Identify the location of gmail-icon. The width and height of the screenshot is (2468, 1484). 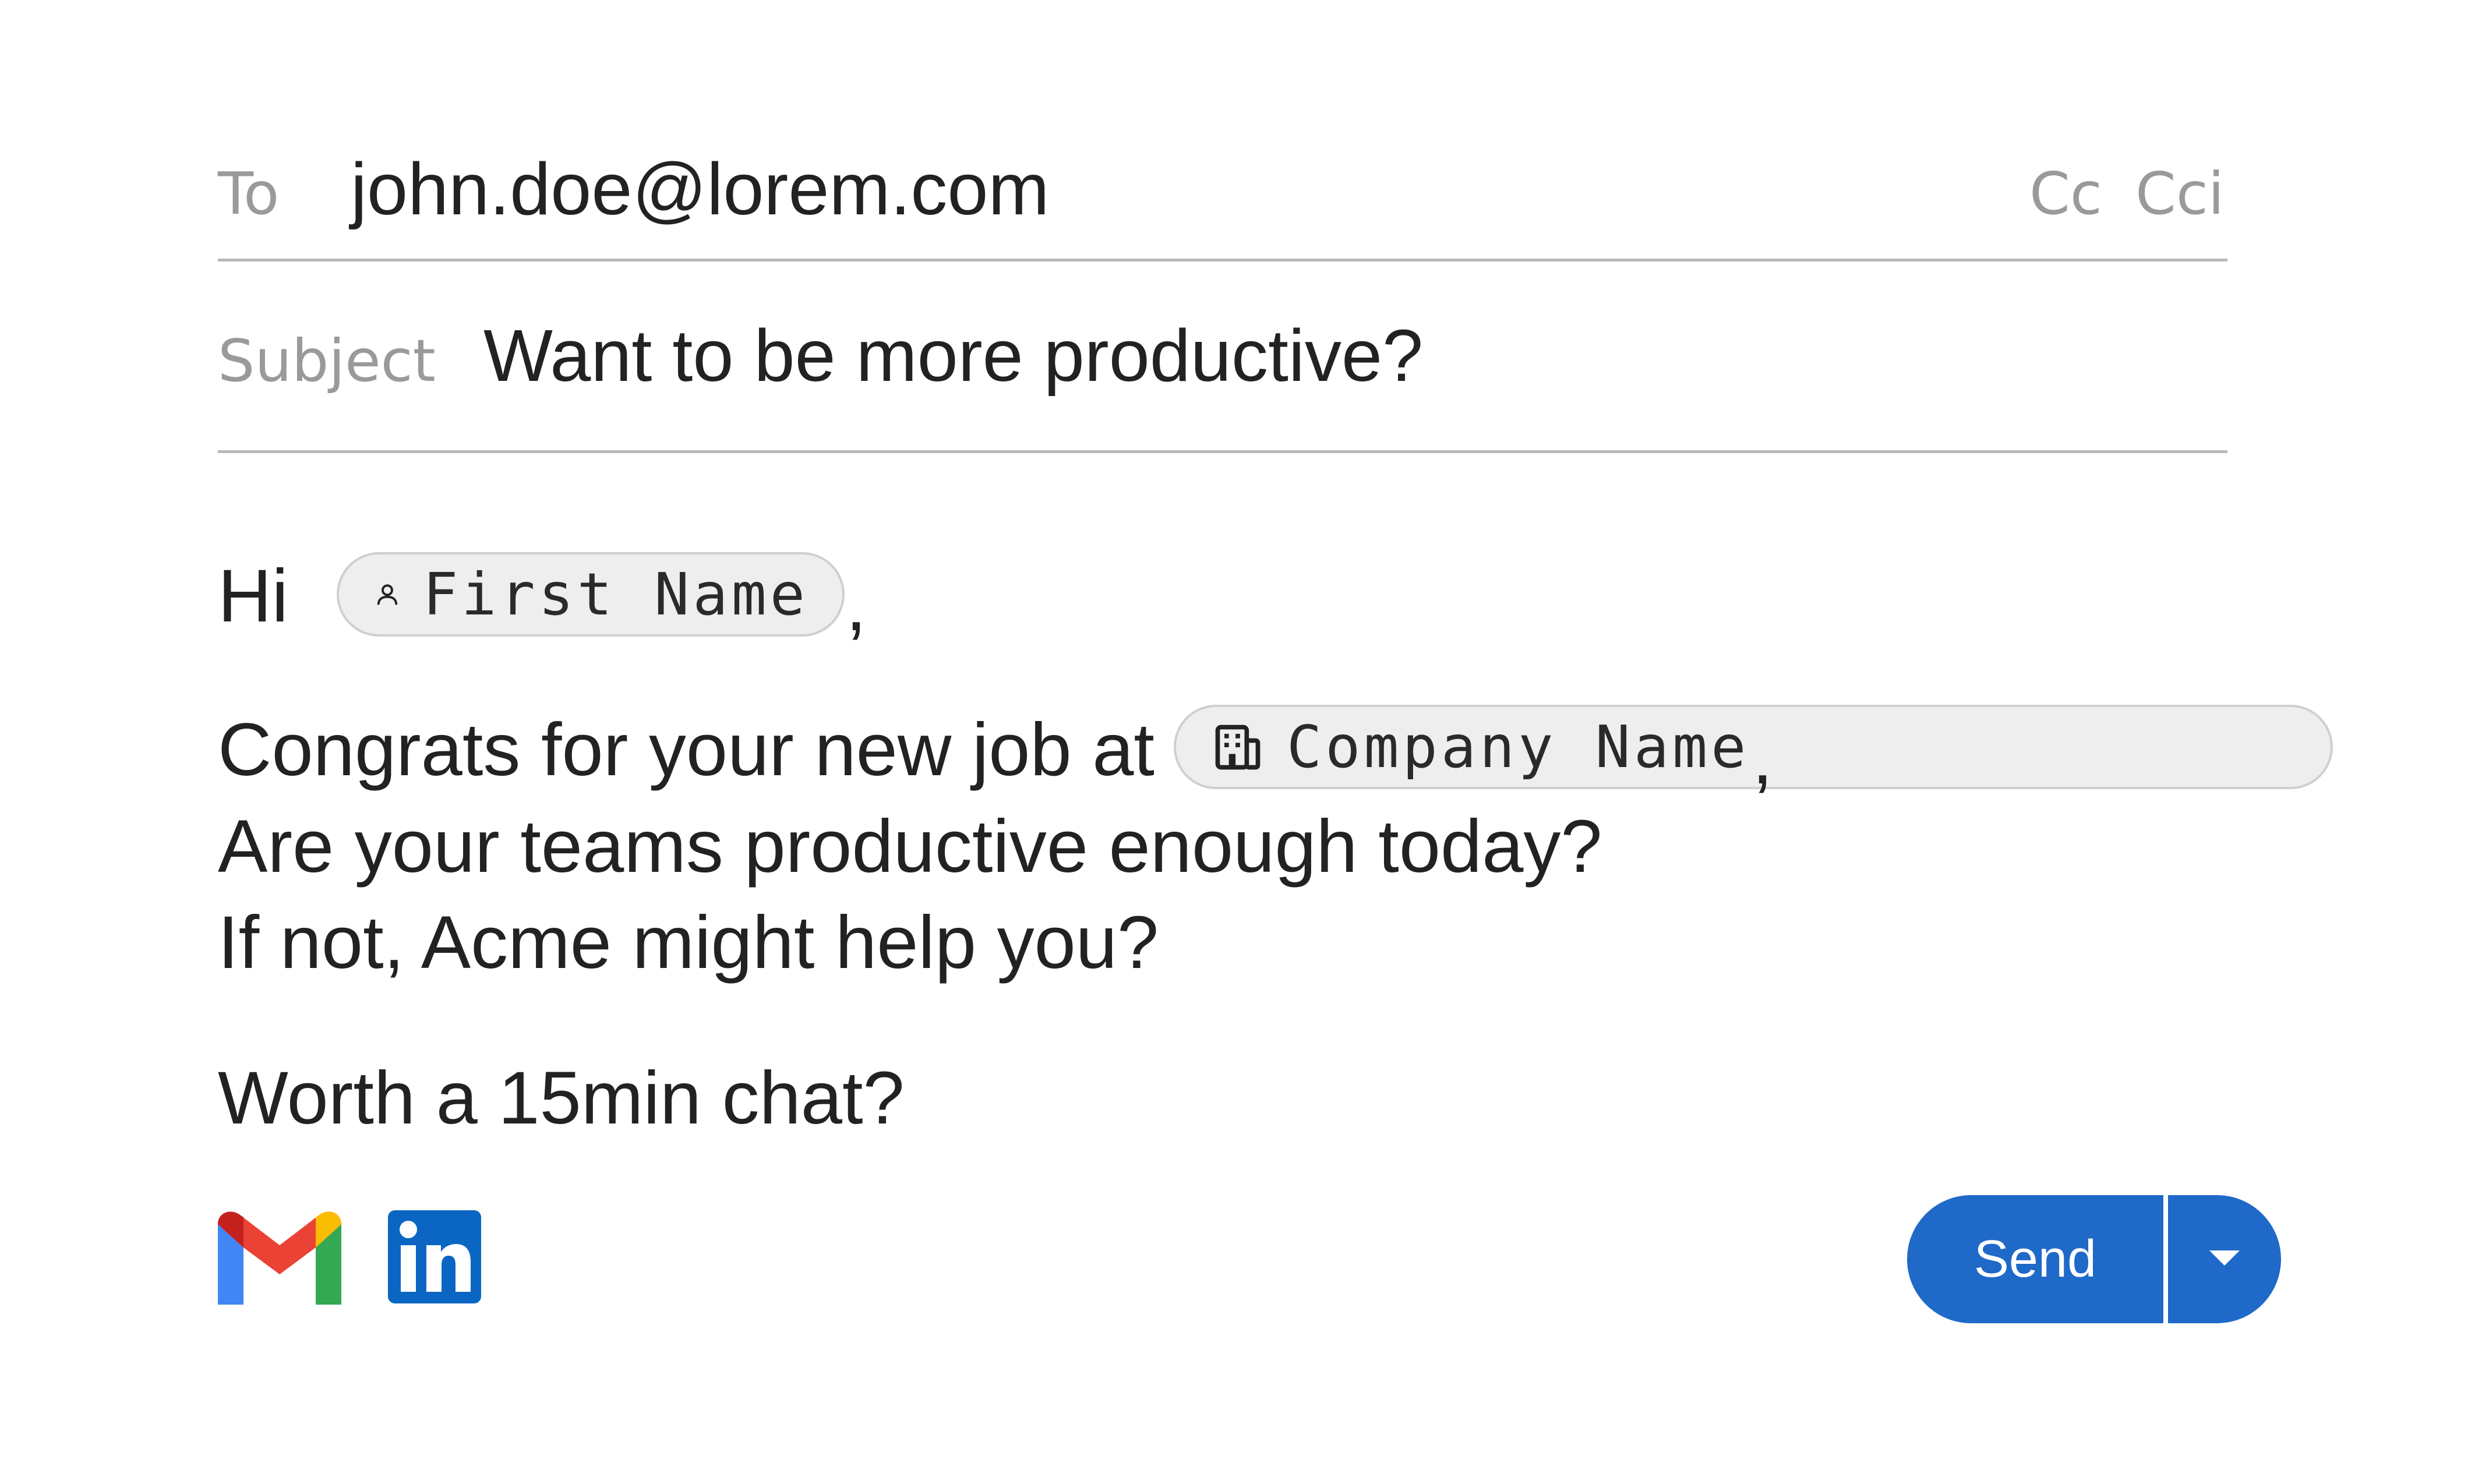
(279, 1258).